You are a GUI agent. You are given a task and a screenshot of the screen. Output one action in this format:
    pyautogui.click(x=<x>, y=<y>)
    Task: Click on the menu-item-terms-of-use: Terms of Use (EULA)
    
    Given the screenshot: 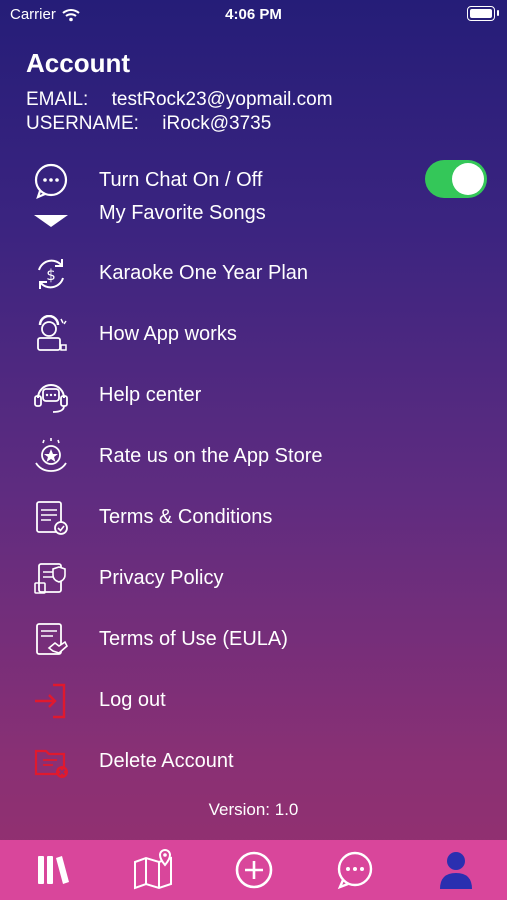 What is the action you would take?
    pyautogui.click(x=253, y=639)
    